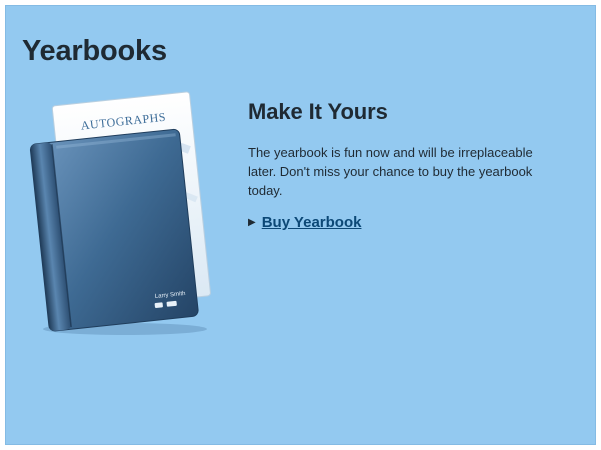 The width and height of the screenshot is (601, 450). I want to click on buy-yearbook-cta: ▶ Buy Yearbook, so click(413, 222).